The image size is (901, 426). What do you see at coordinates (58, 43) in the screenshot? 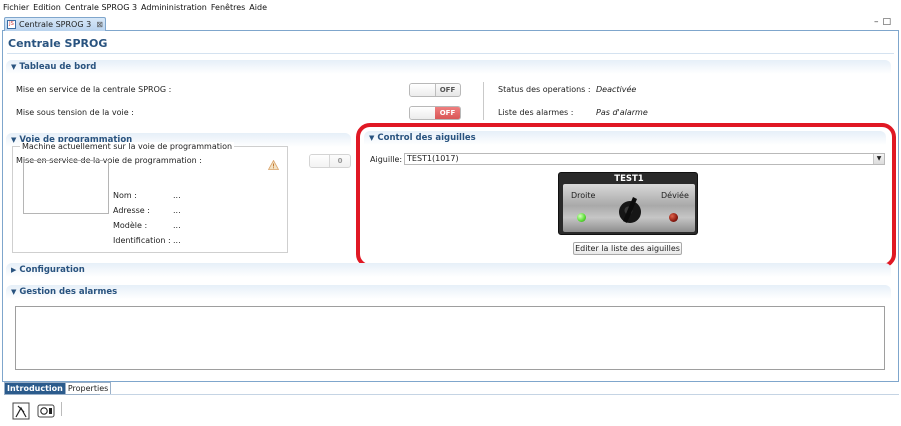
I see `page-title: Centrale SPROG` at bounding box center [58, 43].